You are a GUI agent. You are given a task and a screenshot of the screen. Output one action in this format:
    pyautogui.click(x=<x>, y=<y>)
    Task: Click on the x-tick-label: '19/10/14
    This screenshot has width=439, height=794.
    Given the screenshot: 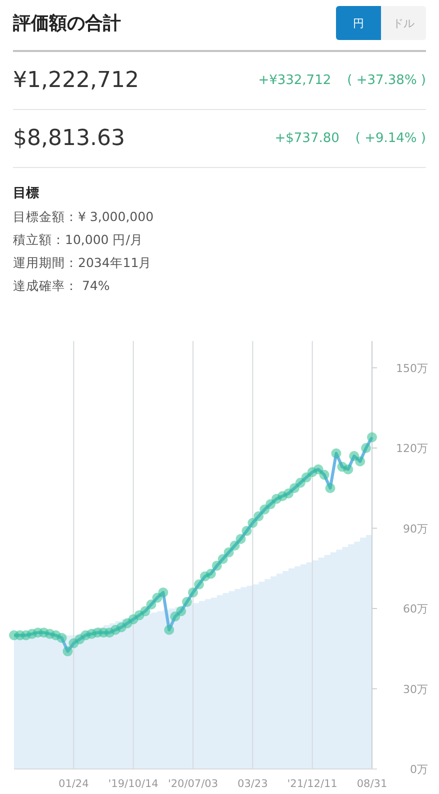 What is the action you would take?
    pyautogui.click(x=133, y=784)
    